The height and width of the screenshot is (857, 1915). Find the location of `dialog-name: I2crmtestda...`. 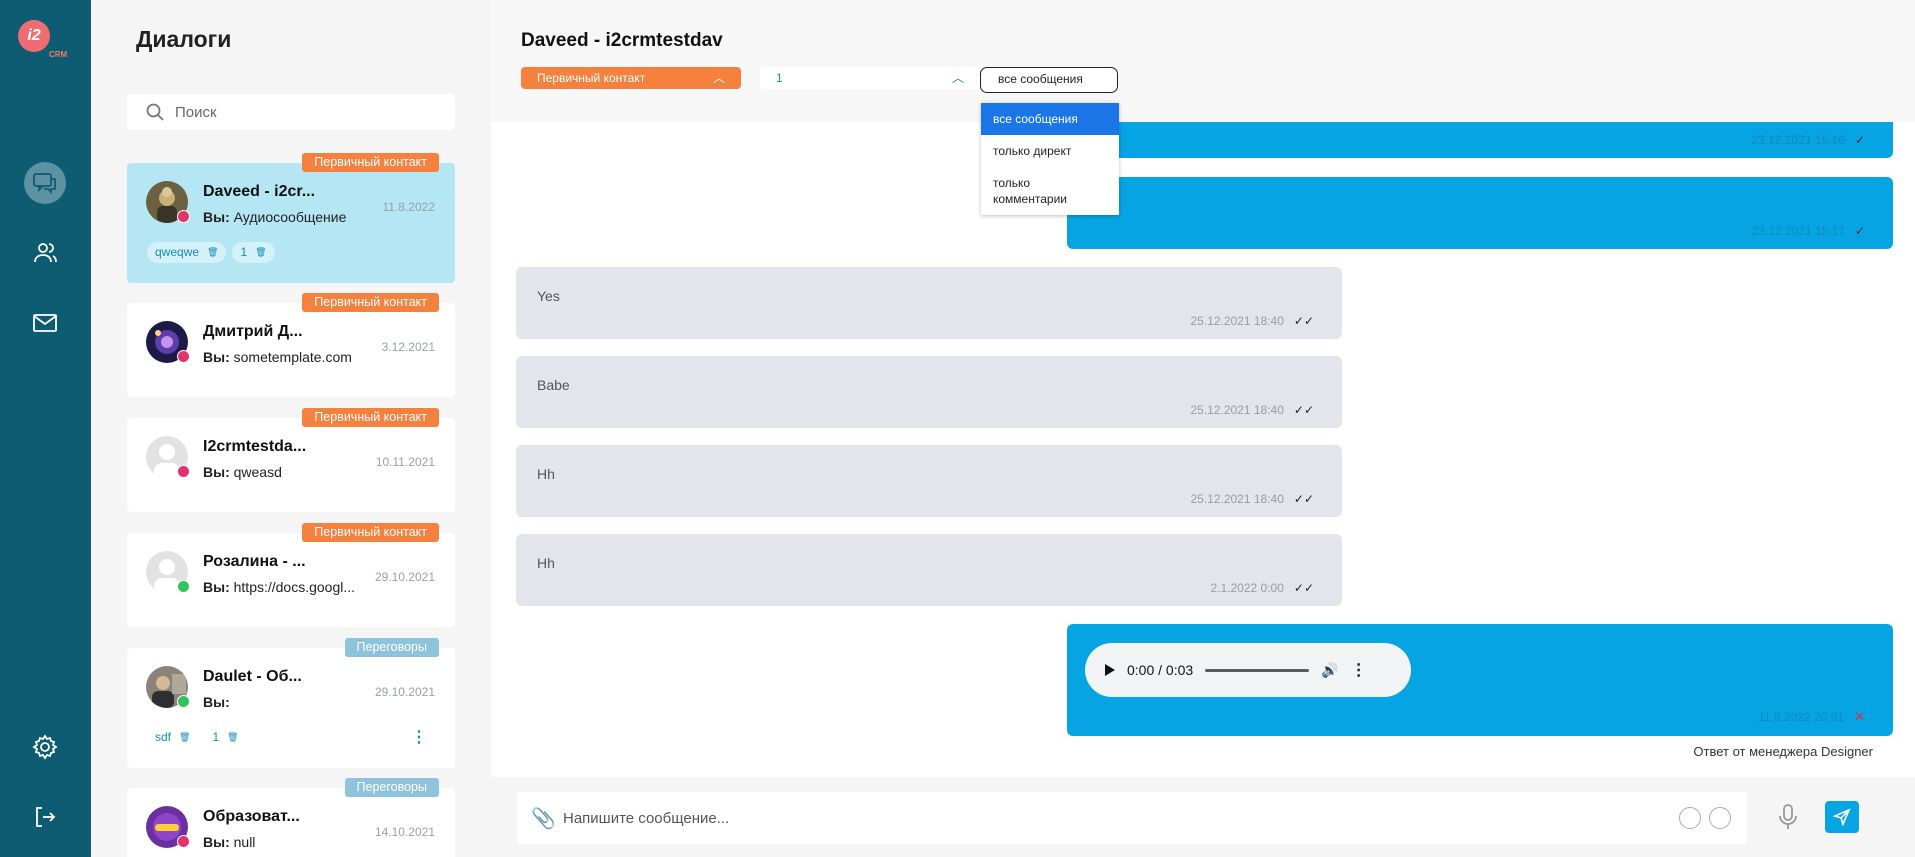

dialog-name: I2crmtestda... is located at coordinates (255, 446).